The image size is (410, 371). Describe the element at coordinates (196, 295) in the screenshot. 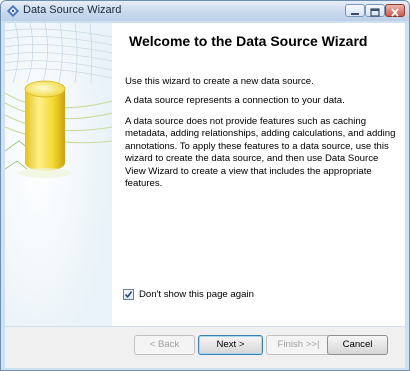

I see `dont-show-again-label: Don't show this page again` at that location.